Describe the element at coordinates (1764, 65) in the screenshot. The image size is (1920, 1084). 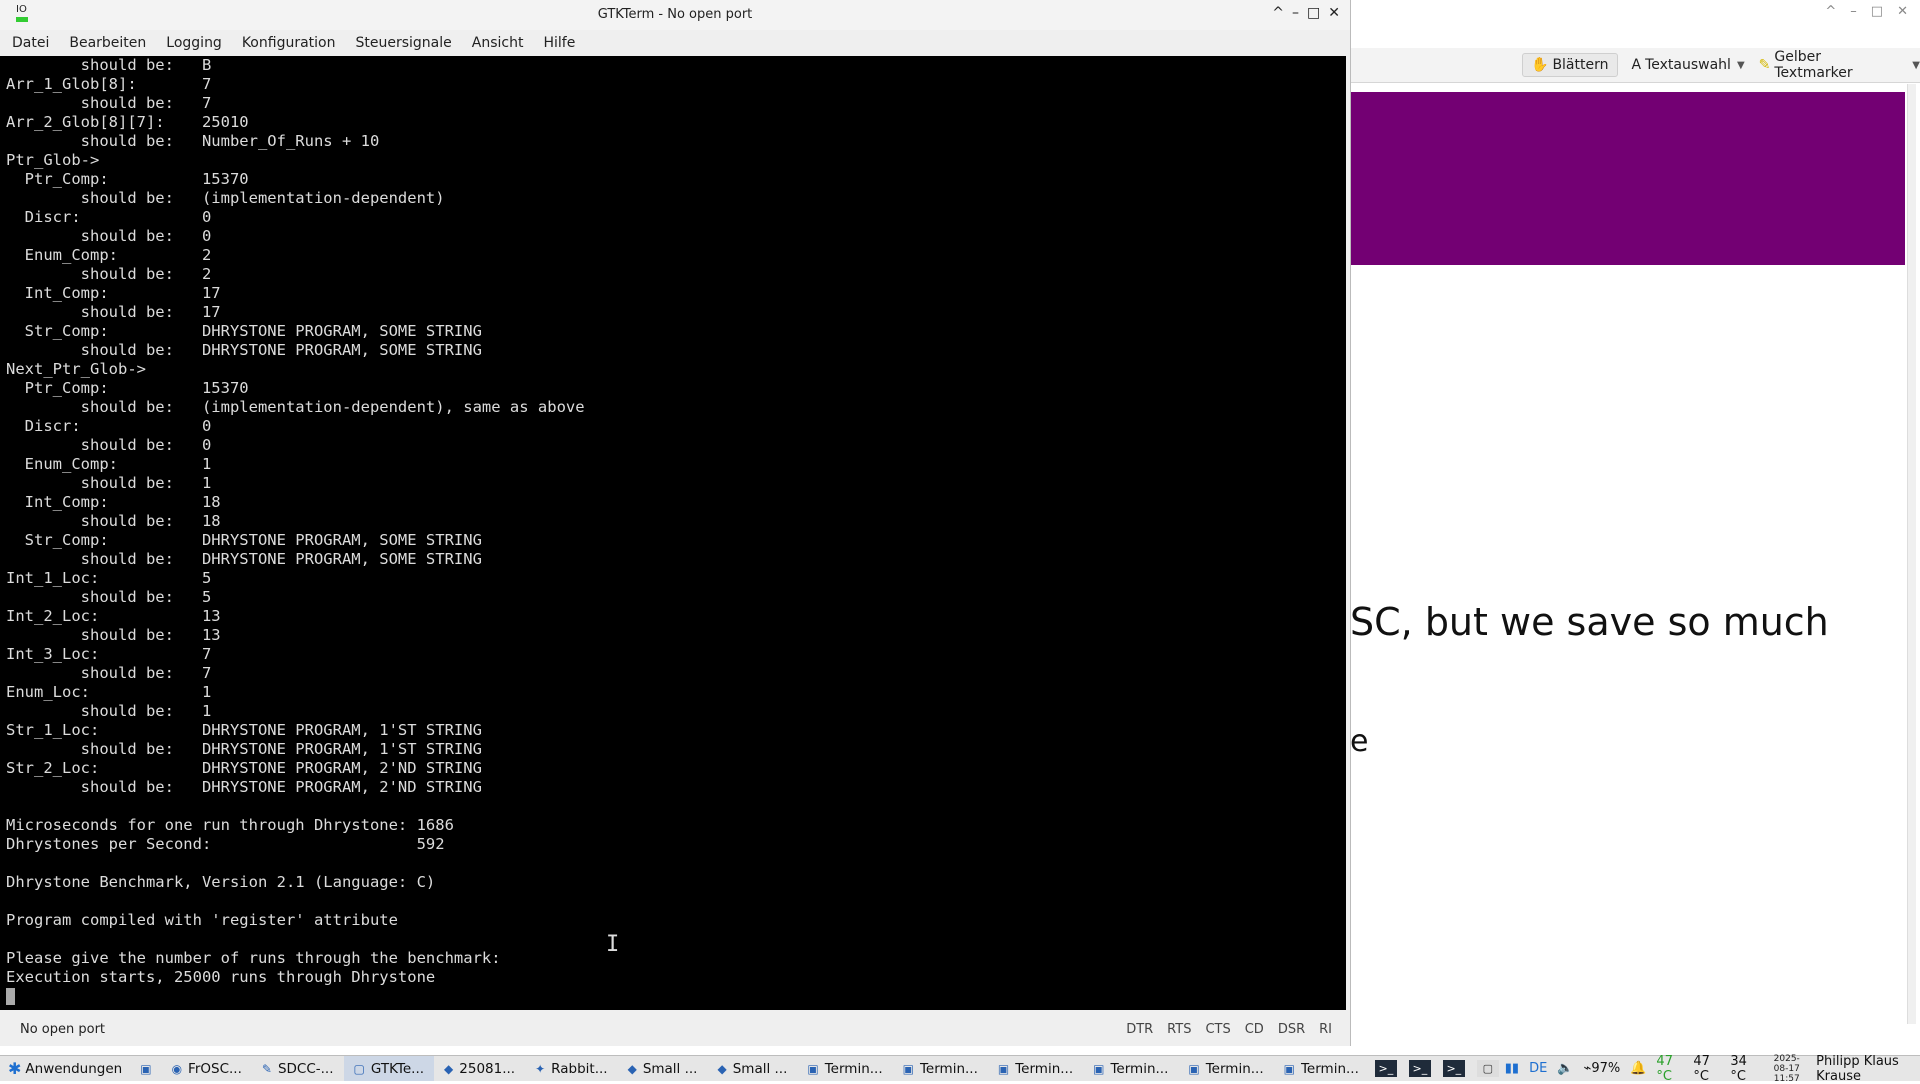
I see `highlighter-icon: ✎` at that location.